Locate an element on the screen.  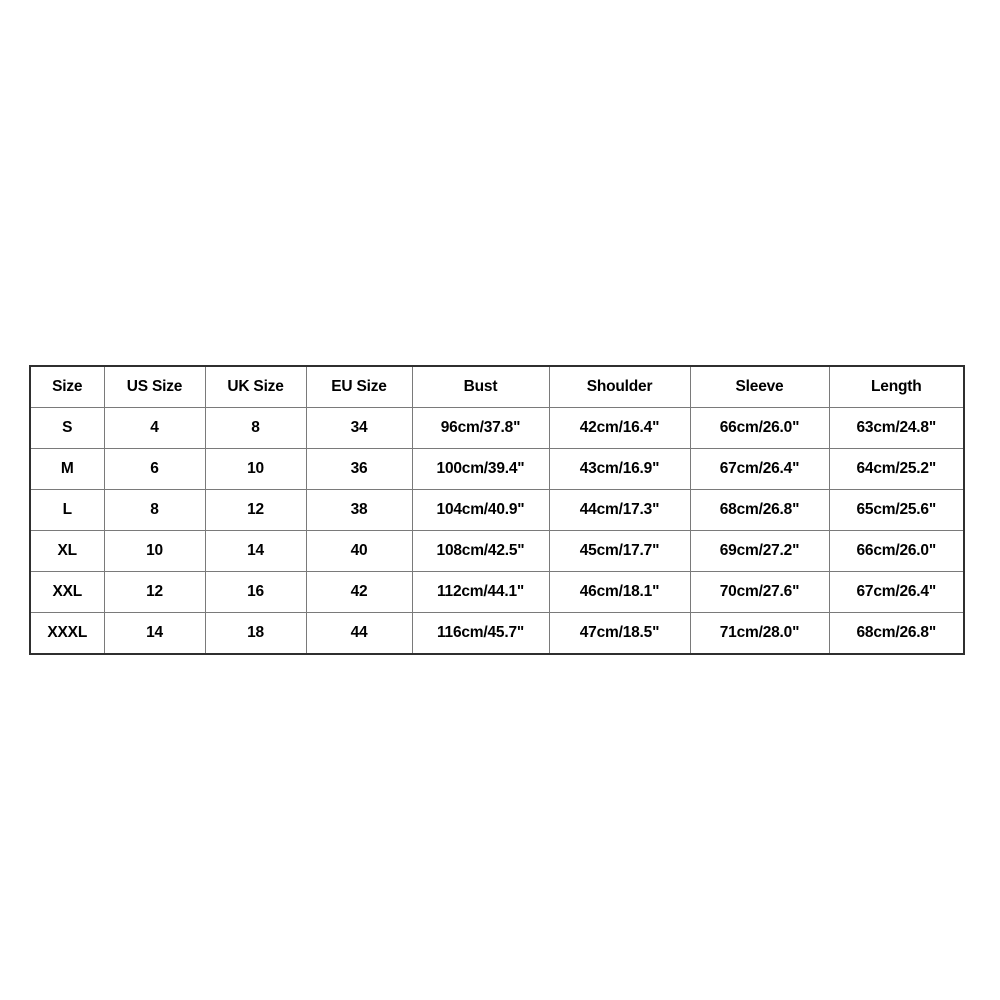
cell-length: 65cm/25.6" is located at coordinates (896, 510).